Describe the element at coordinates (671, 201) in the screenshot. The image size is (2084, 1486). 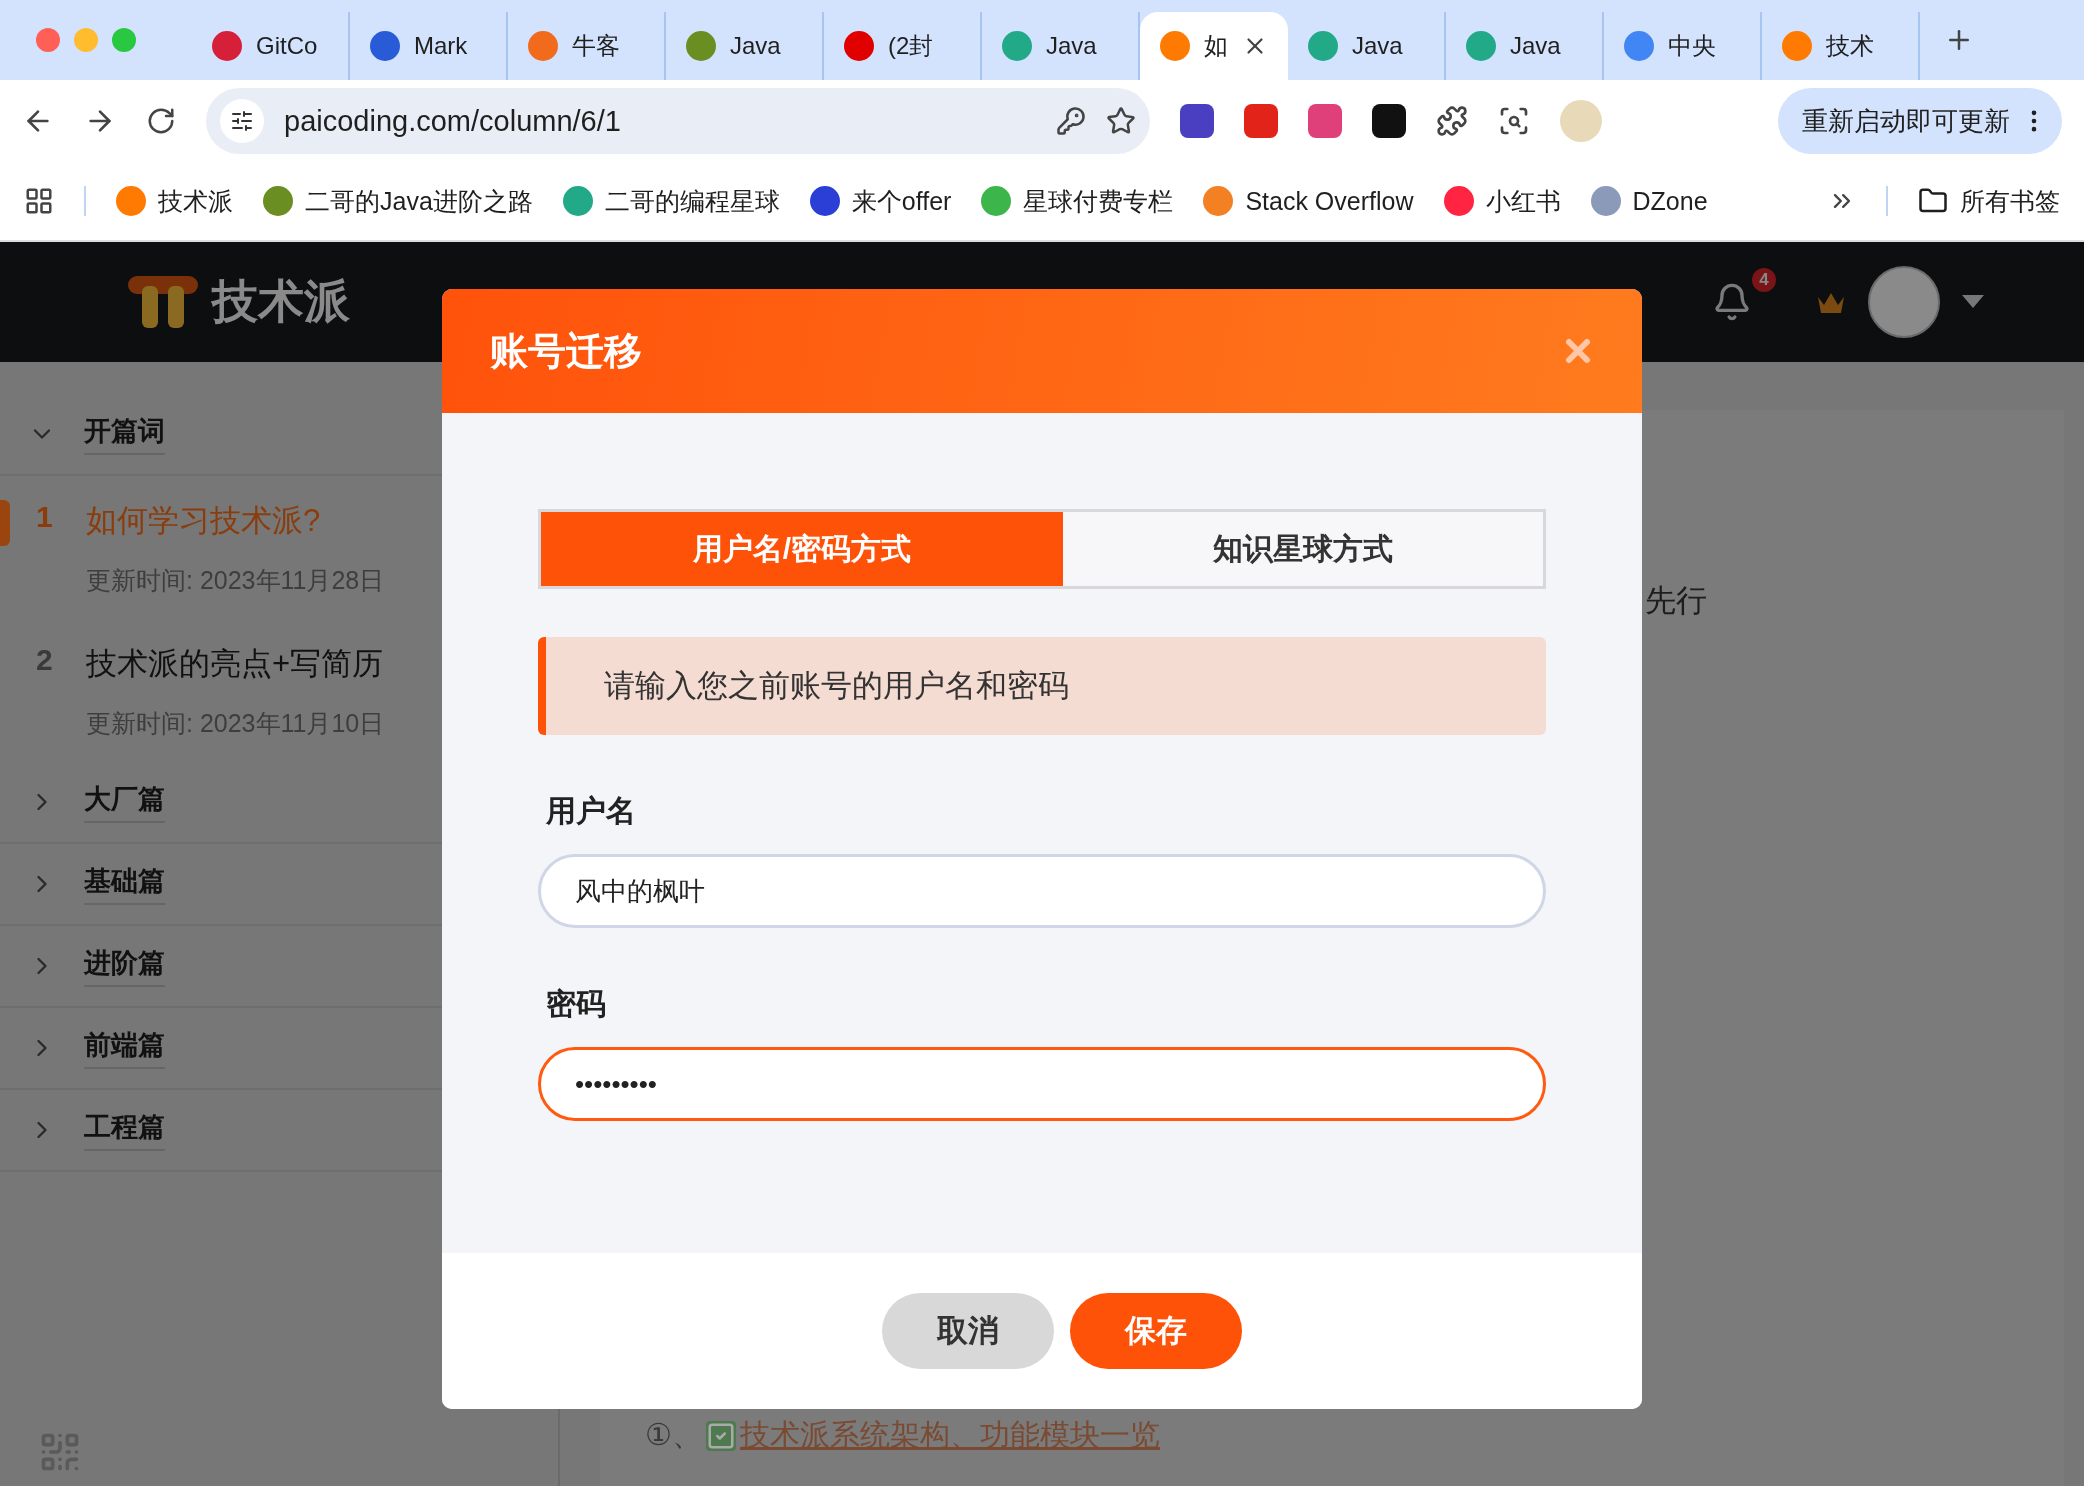
I see `bookmark: 二哥的编程星球` at that location.